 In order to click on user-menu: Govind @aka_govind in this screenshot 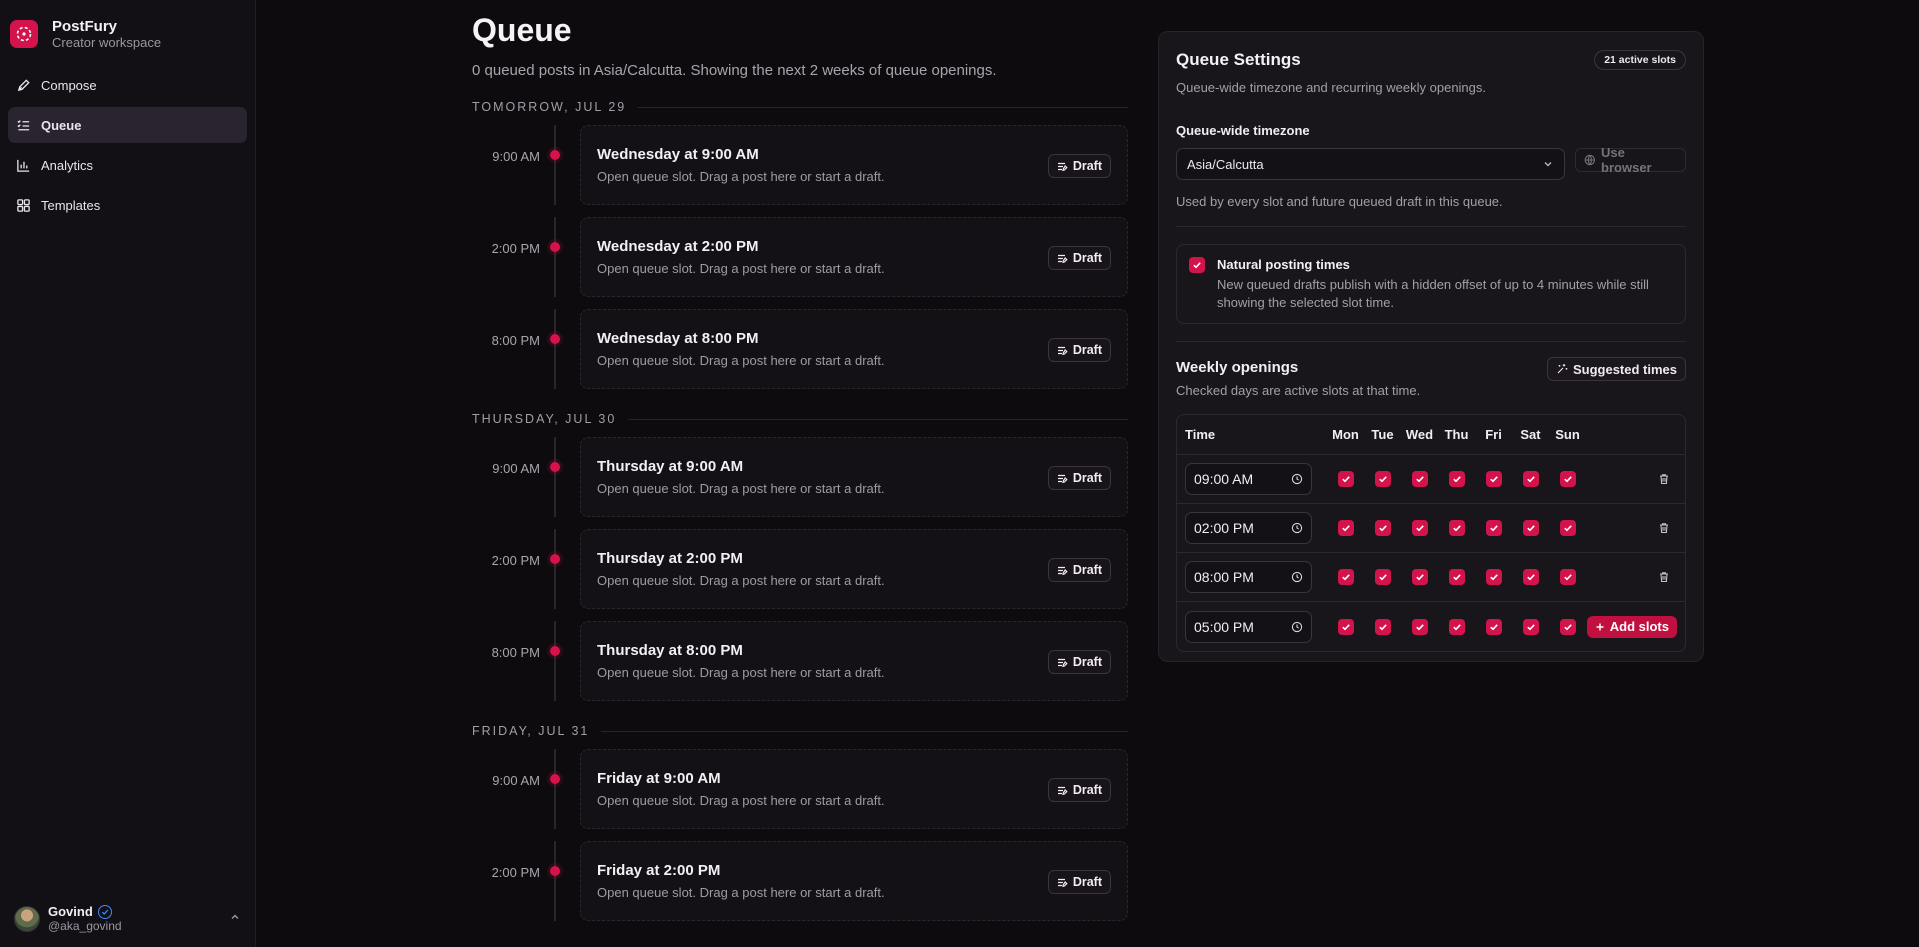, I will do `click(127, 918)`.